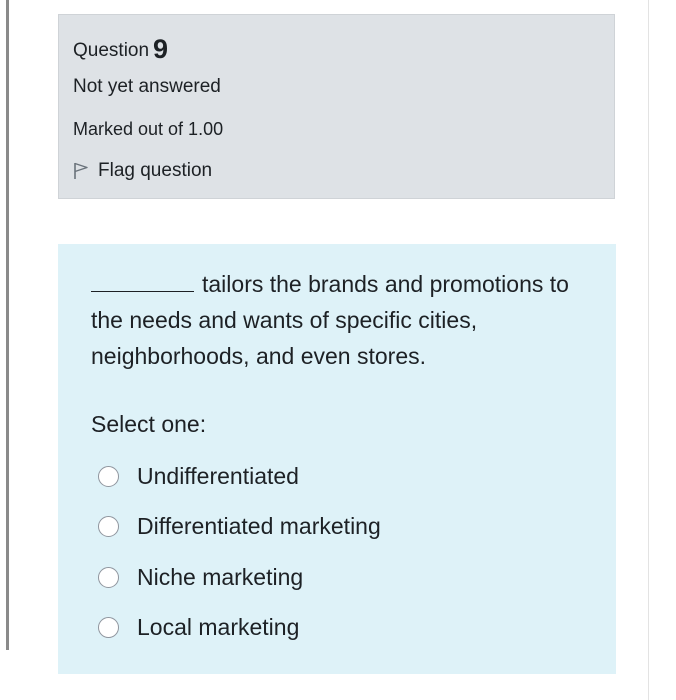 This screenshot has width=676, height=700. What do you see at coordinates (259, 526) in the screenshot?
I see `answer-option-label: Differentiated marketing` at bounding box center [259, 526].